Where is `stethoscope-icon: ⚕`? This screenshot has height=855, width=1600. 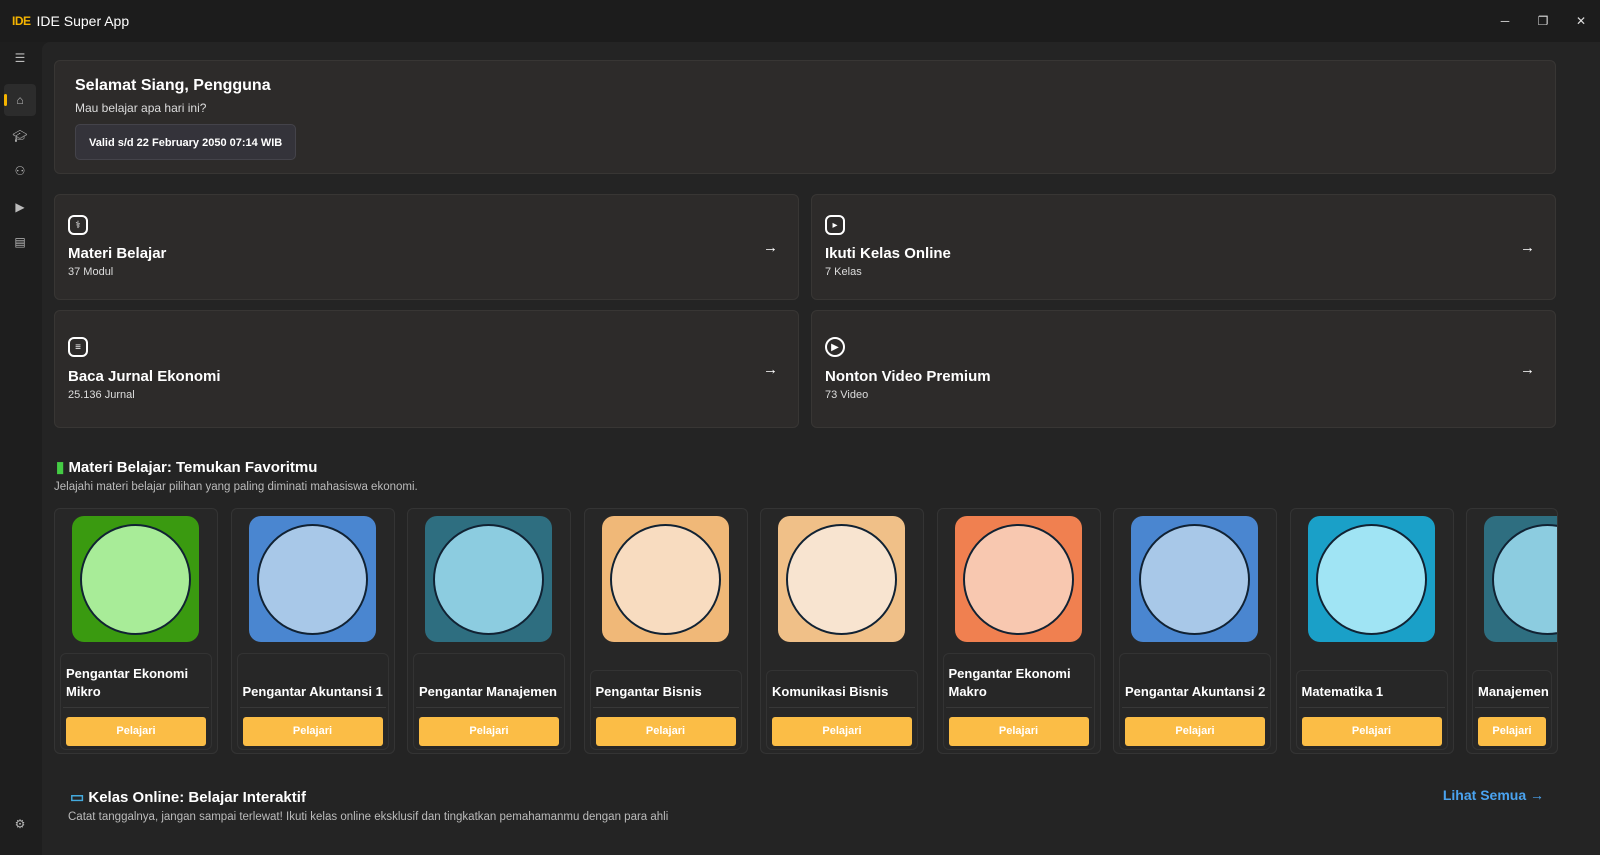 stethoscope-icon: ⚕ is located at coordinates (78, 225).